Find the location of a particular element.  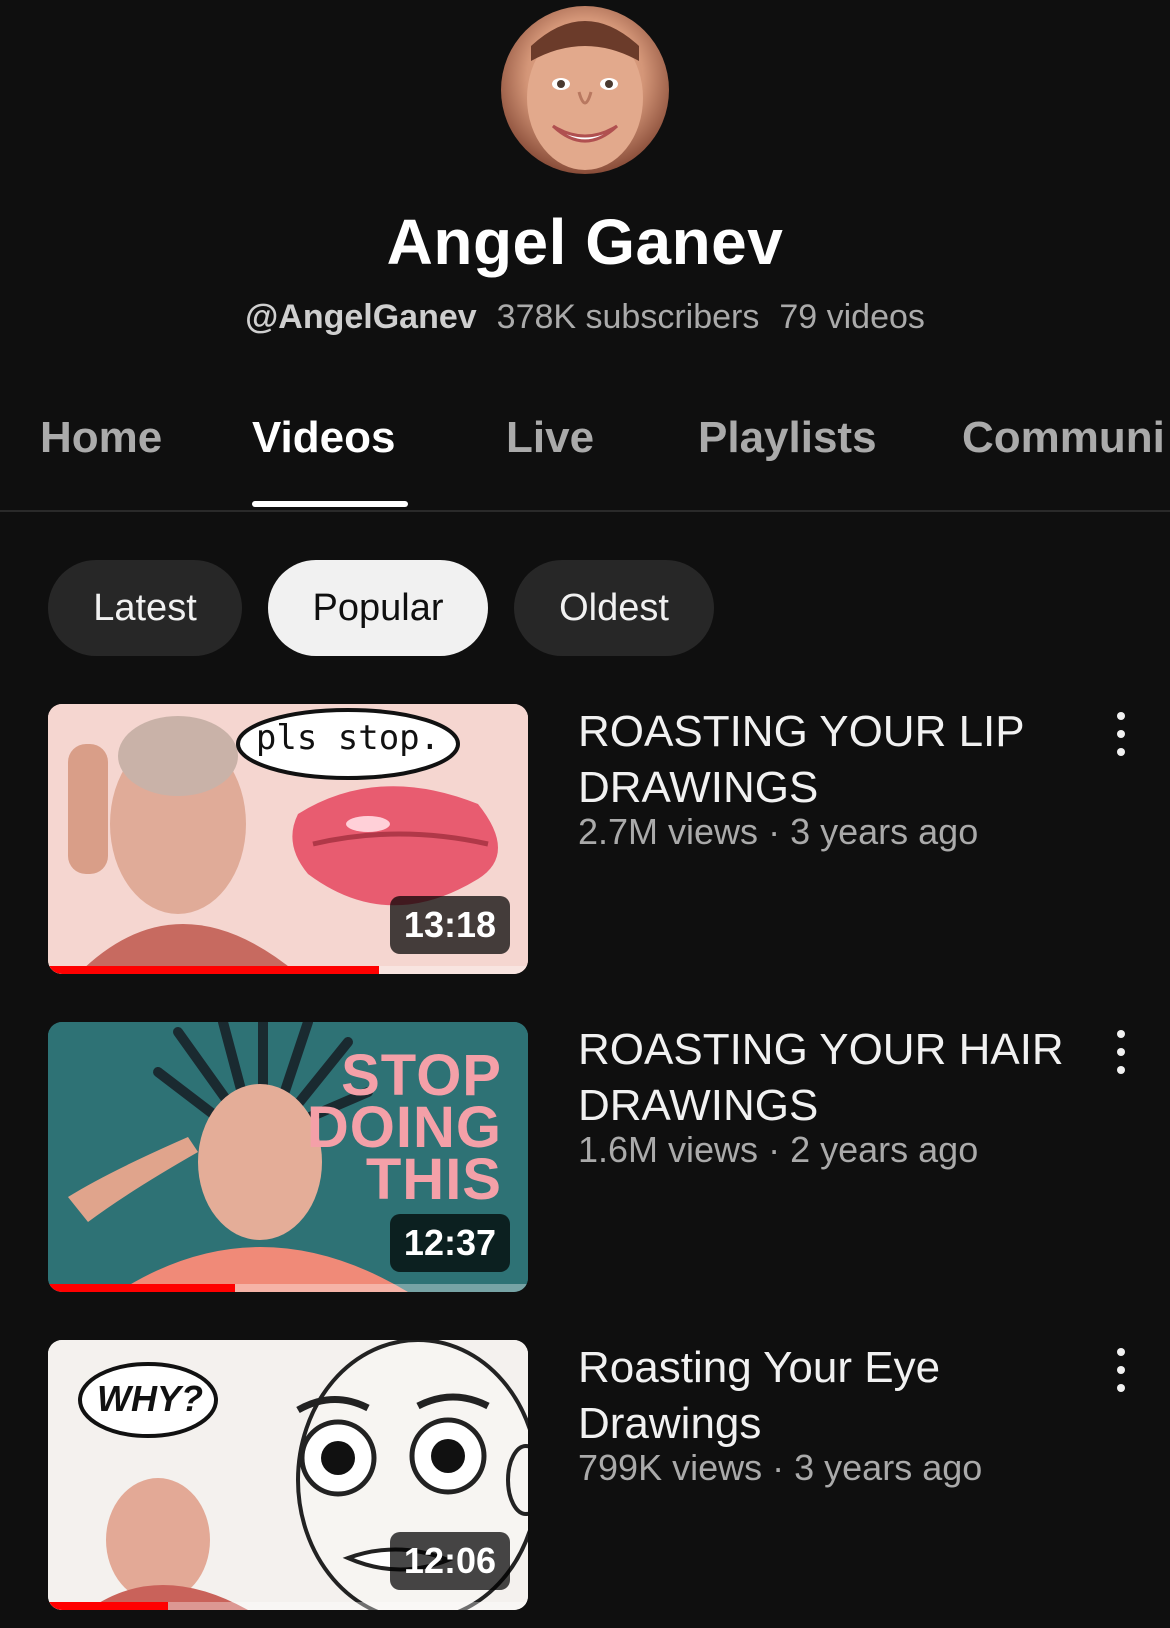

channel-handle: @AngelGanev is located at coordinates (361, 317).